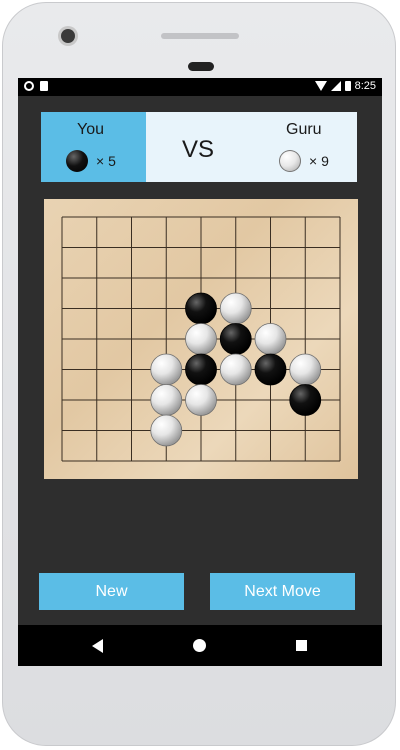  I want to click on next-move-button: Next Move, so click(282, 591).